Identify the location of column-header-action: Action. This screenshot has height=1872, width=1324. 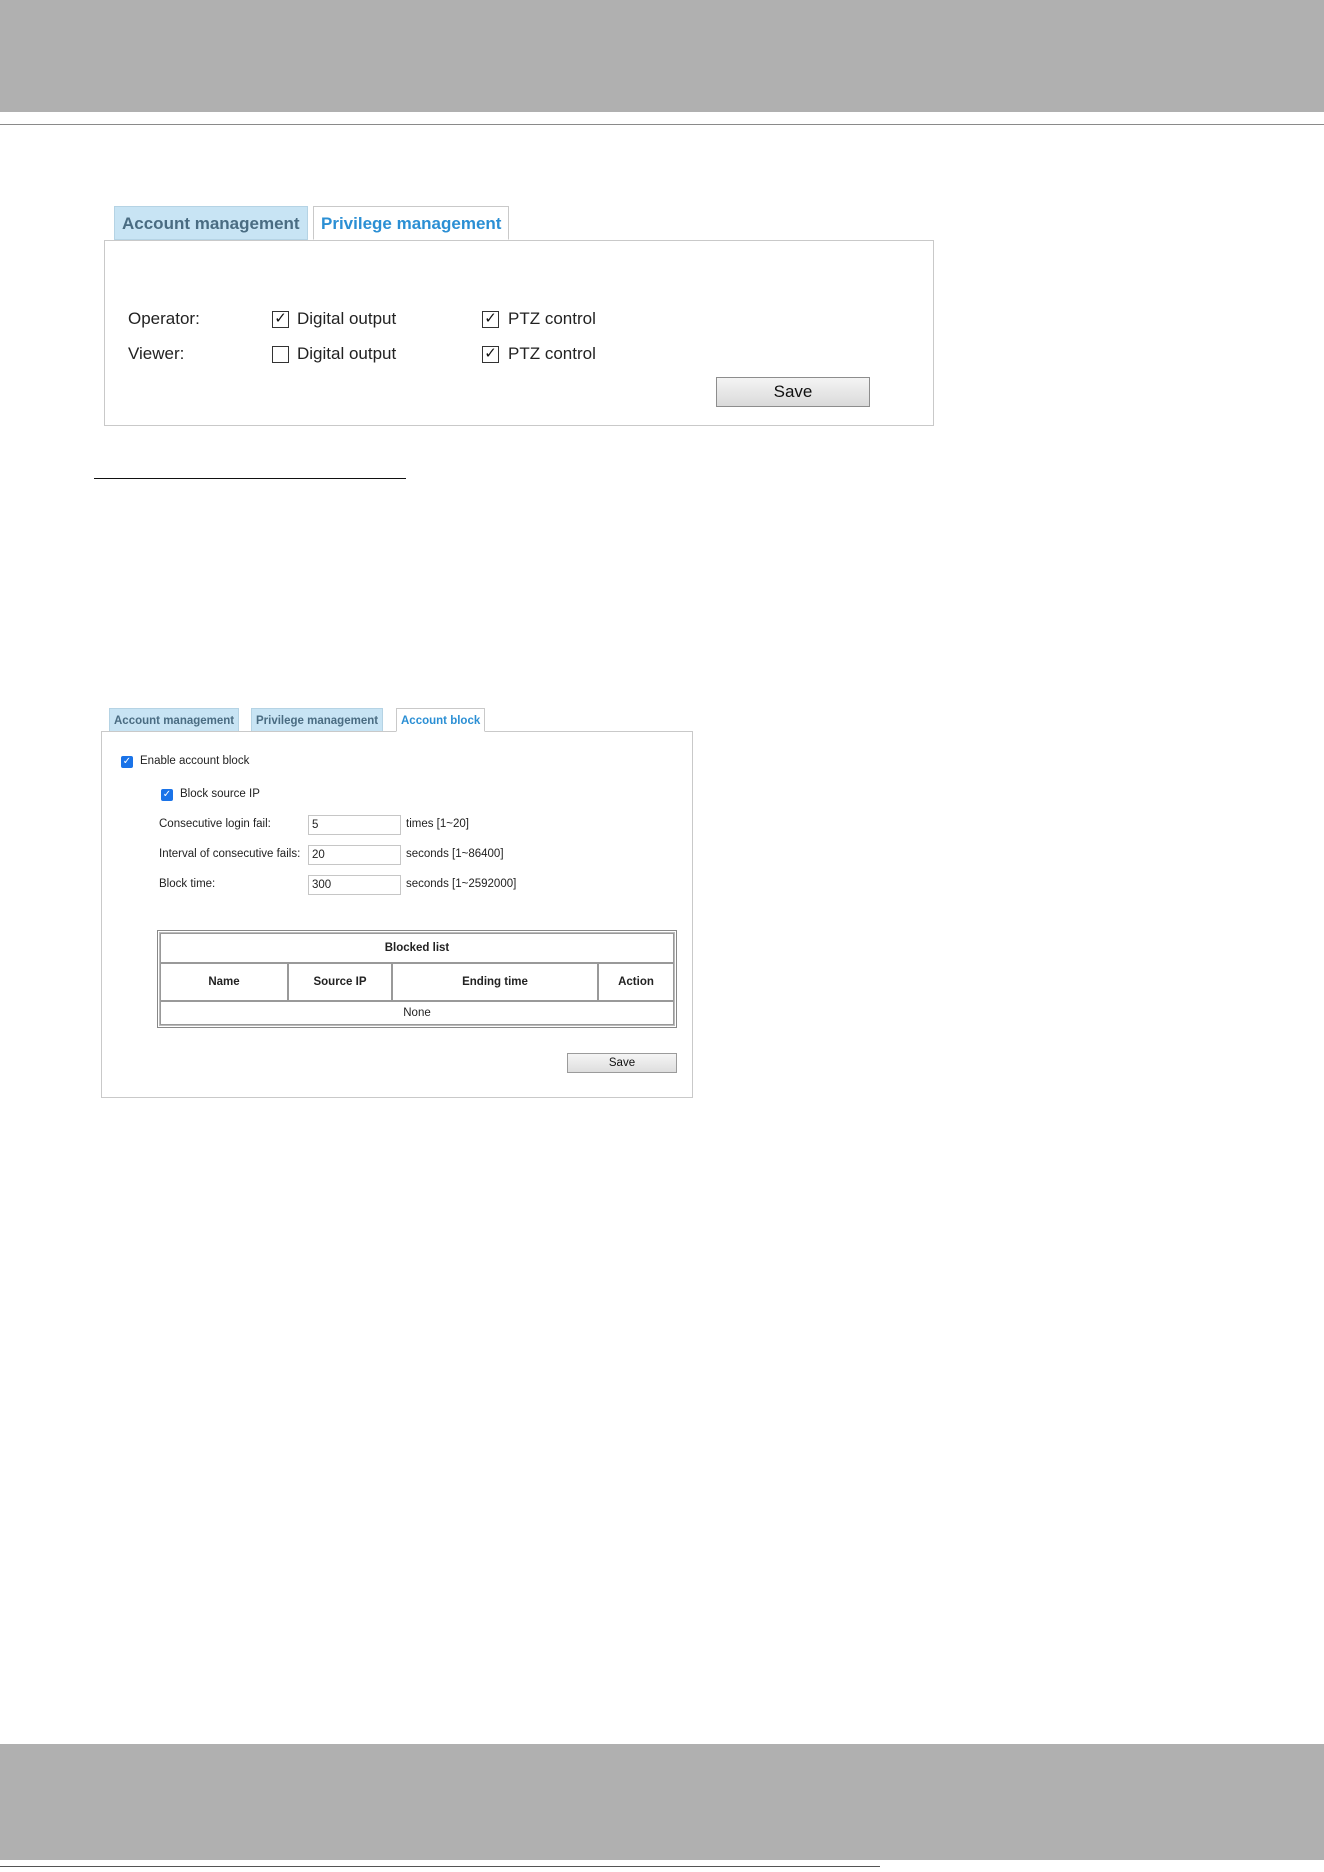
(636, 982).